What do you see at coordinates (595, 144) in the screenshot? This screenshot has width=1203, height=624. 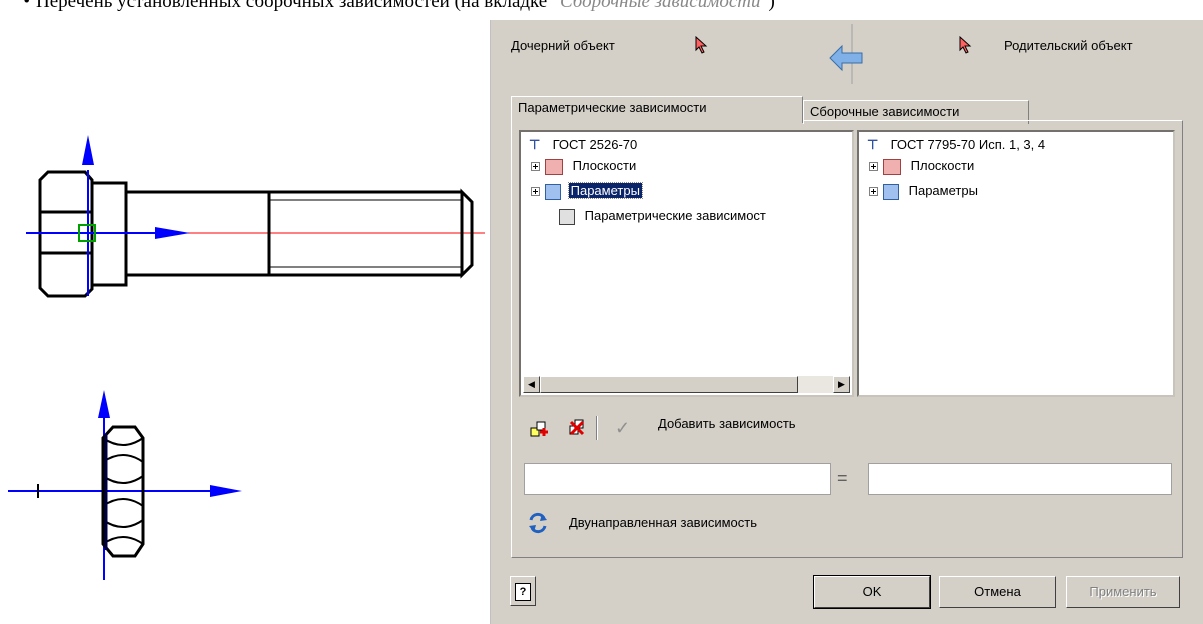 I see `tree-root-label: ГОСТ 2526-70` at bounding box center [595, 144].